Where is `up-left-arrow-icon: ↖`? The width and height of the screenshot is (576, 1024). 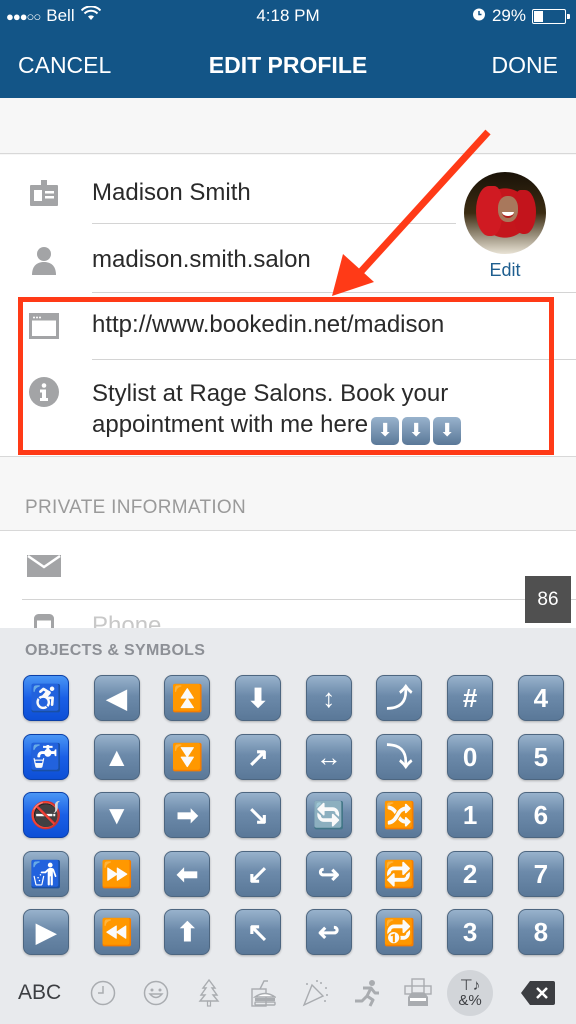
up-left-arrow-icon: ↖ is located at coordinates (258, 932).